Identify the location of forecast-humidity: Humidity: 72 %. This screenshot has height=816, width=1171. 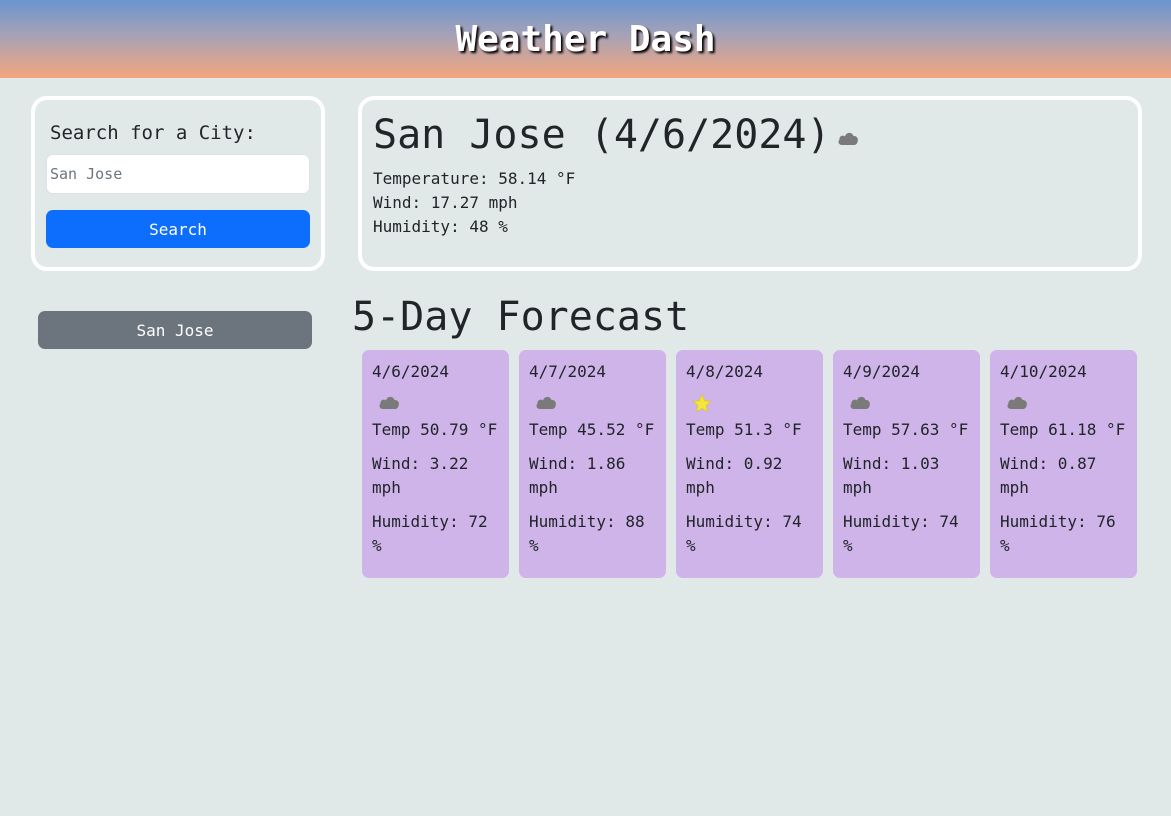
(430, 533).